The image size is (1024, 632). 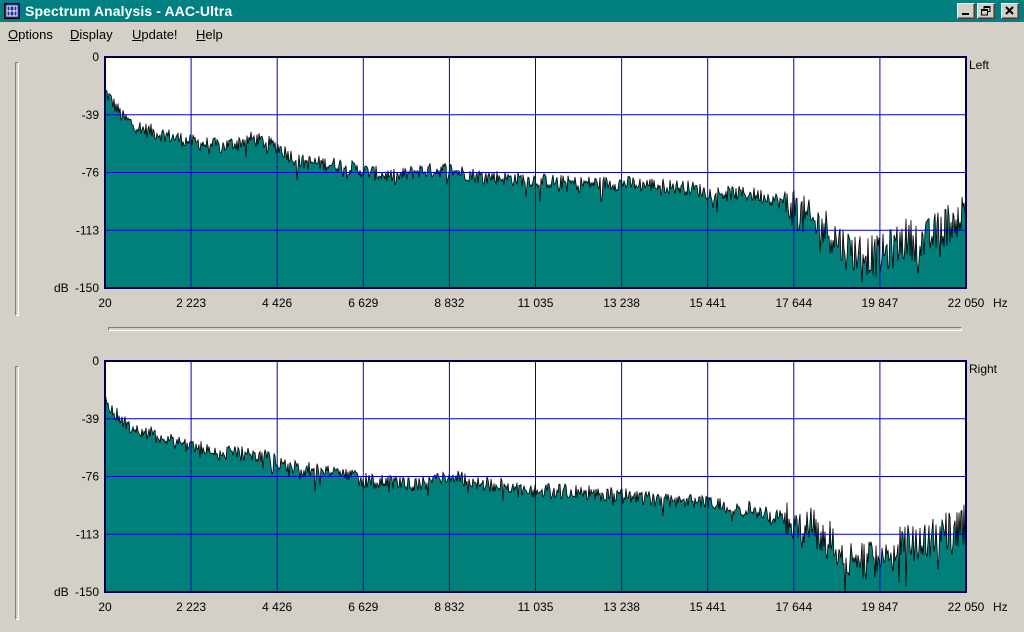 I want to click on spectrum-app-icon, so click(x=12, y=11).